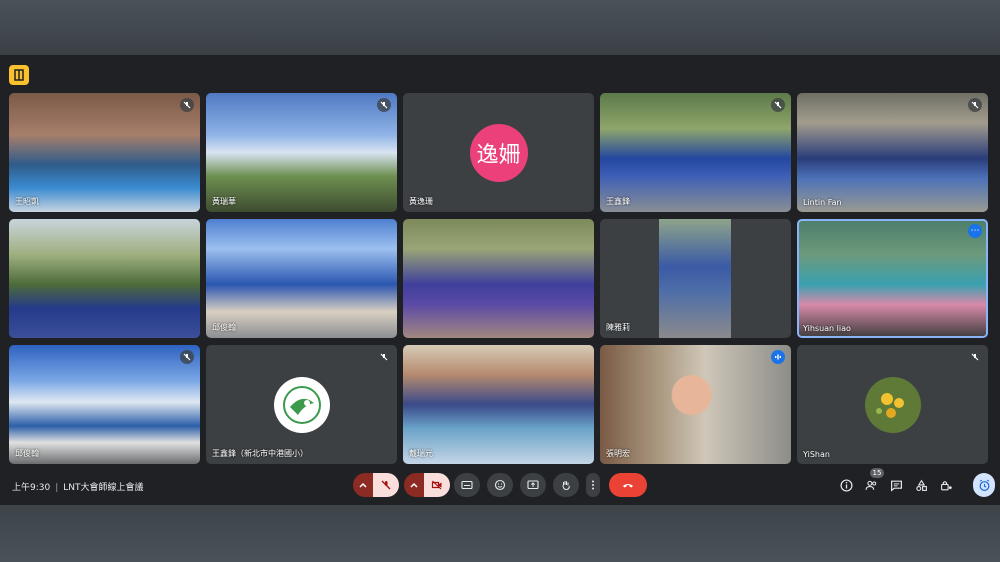  I want to click on raise-hand-icon, so click(566, 486).